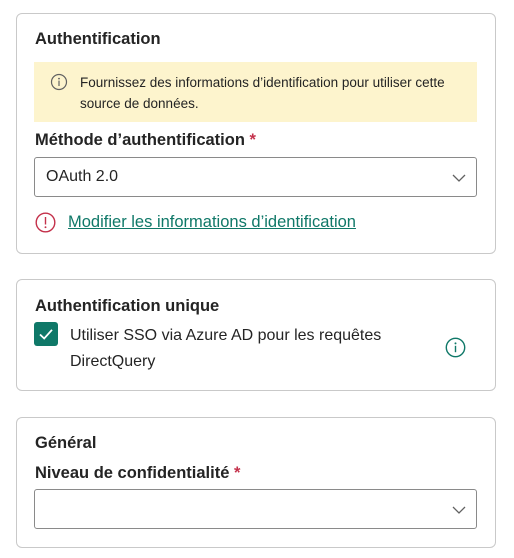 The width and height of the screenshot is (514, 558). I want to click on privacy-level-label-text: Niveau de confidentialité, so click(132, 473).